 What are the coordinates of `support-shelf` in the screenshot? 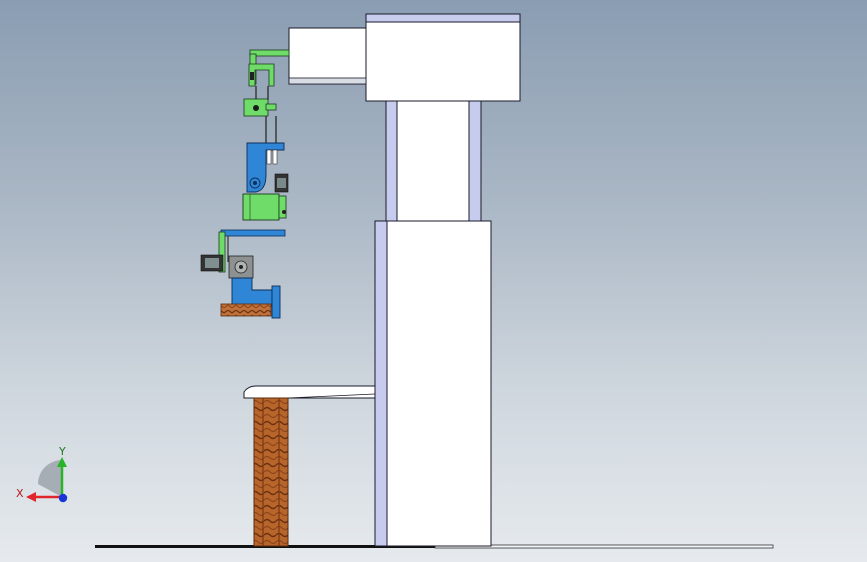 It's located at (309, 392).